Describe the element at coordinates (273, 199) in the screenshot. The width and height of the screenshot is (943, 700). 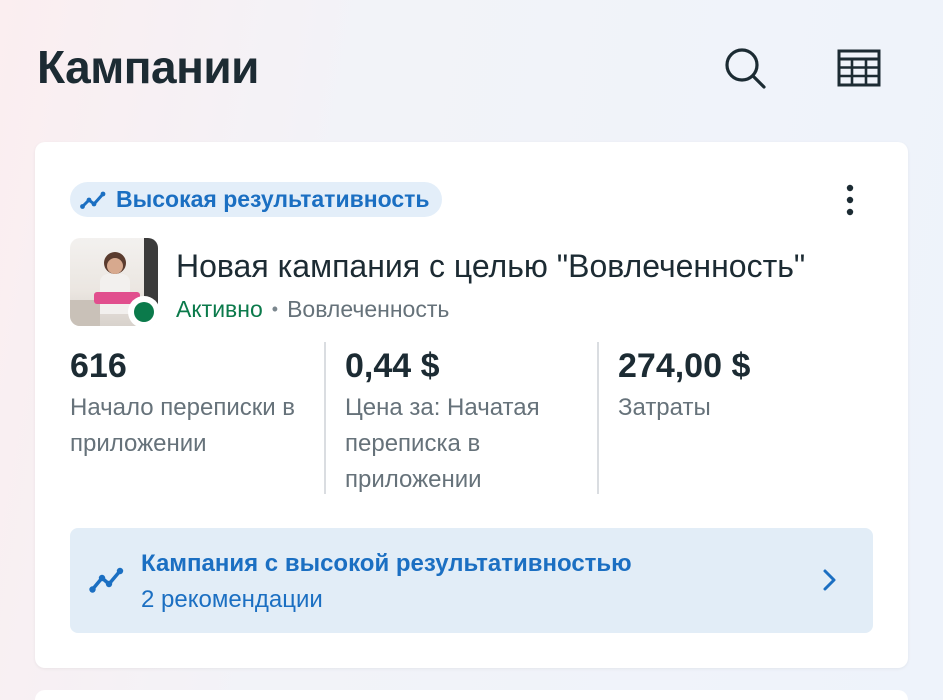
I see `badge-label: Высокая результативность` at that location.